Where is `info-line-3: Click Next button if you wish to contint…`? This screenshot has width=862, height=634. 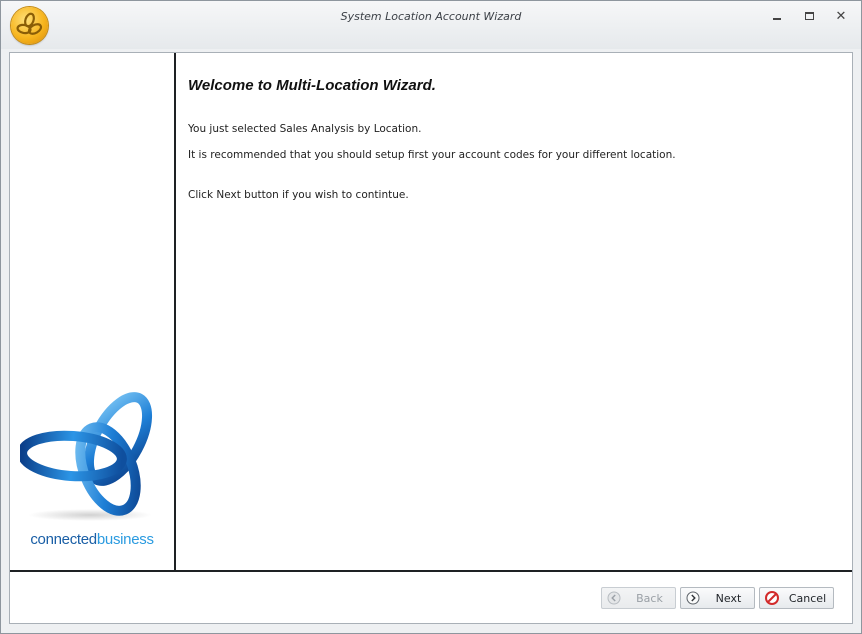 info-line-3: Click Next button if you wish to contint… is located at coordinates (298, 195).